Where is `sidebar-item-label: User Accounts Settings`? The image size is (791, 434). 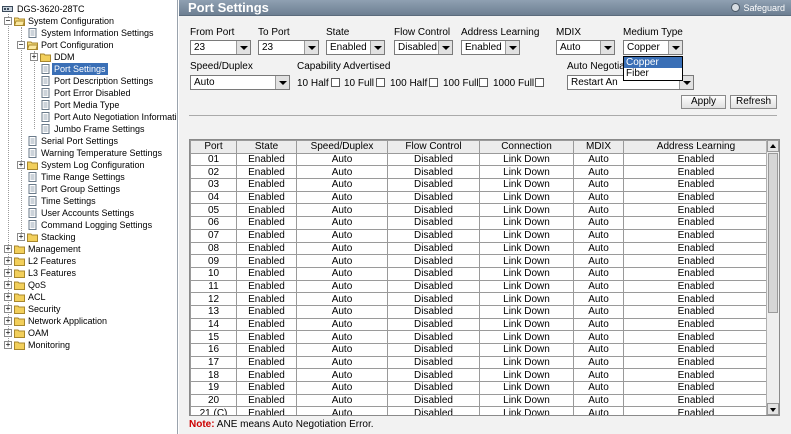 sidebar-item-label: User Accounts Settings is located at coordinates (88, 213).